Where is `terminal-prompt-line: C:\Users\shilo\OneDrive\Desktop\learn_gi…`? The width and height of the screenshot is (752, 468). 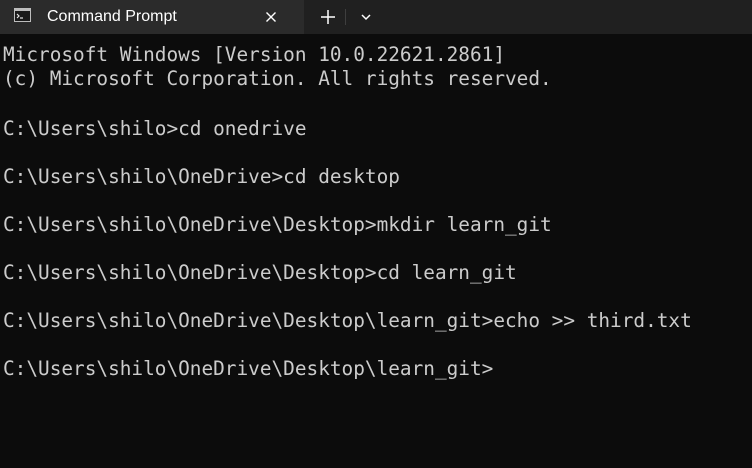
terminal-prompt-line: C:\Users\shilo\OneDrive\Desktop\learn_gi… is located at coordinates (248, 368).